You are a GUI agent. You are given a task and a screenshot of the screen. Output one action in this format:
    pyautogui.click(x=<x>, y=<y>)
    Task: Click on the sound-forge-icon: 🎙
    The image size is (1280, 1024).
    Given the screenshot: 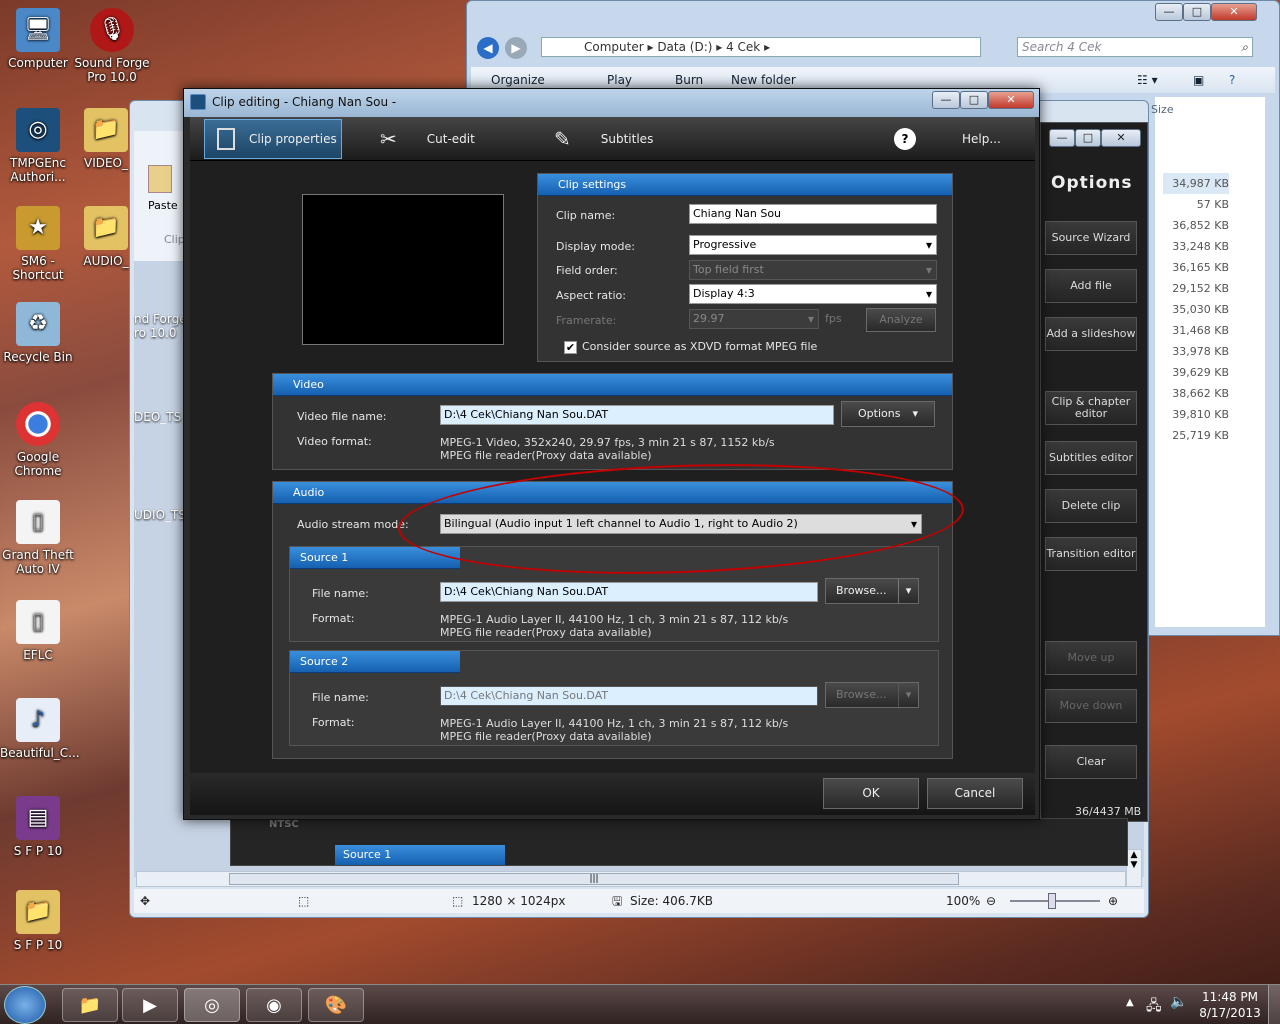 What is the action you would take?
    pyautogui.click(x=112, y=30)
    